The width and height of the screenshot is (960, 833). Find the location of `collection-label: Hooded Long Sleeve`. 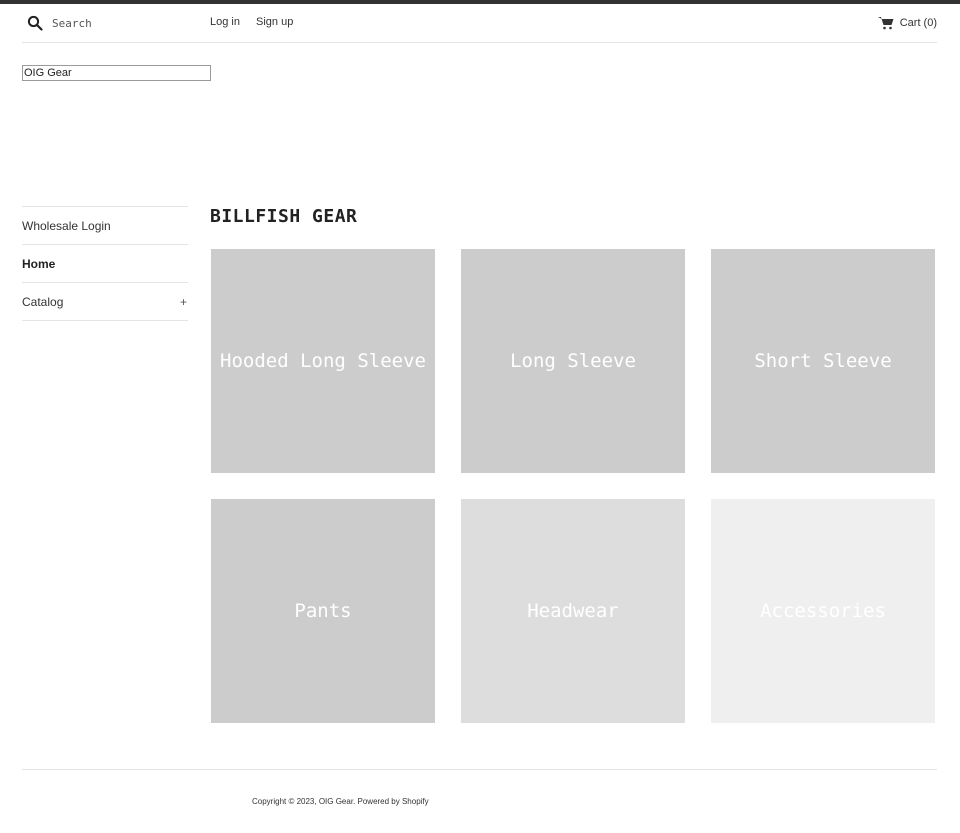

collection-label: Hooded Long Sleeve is located at coordinates (323, 361).